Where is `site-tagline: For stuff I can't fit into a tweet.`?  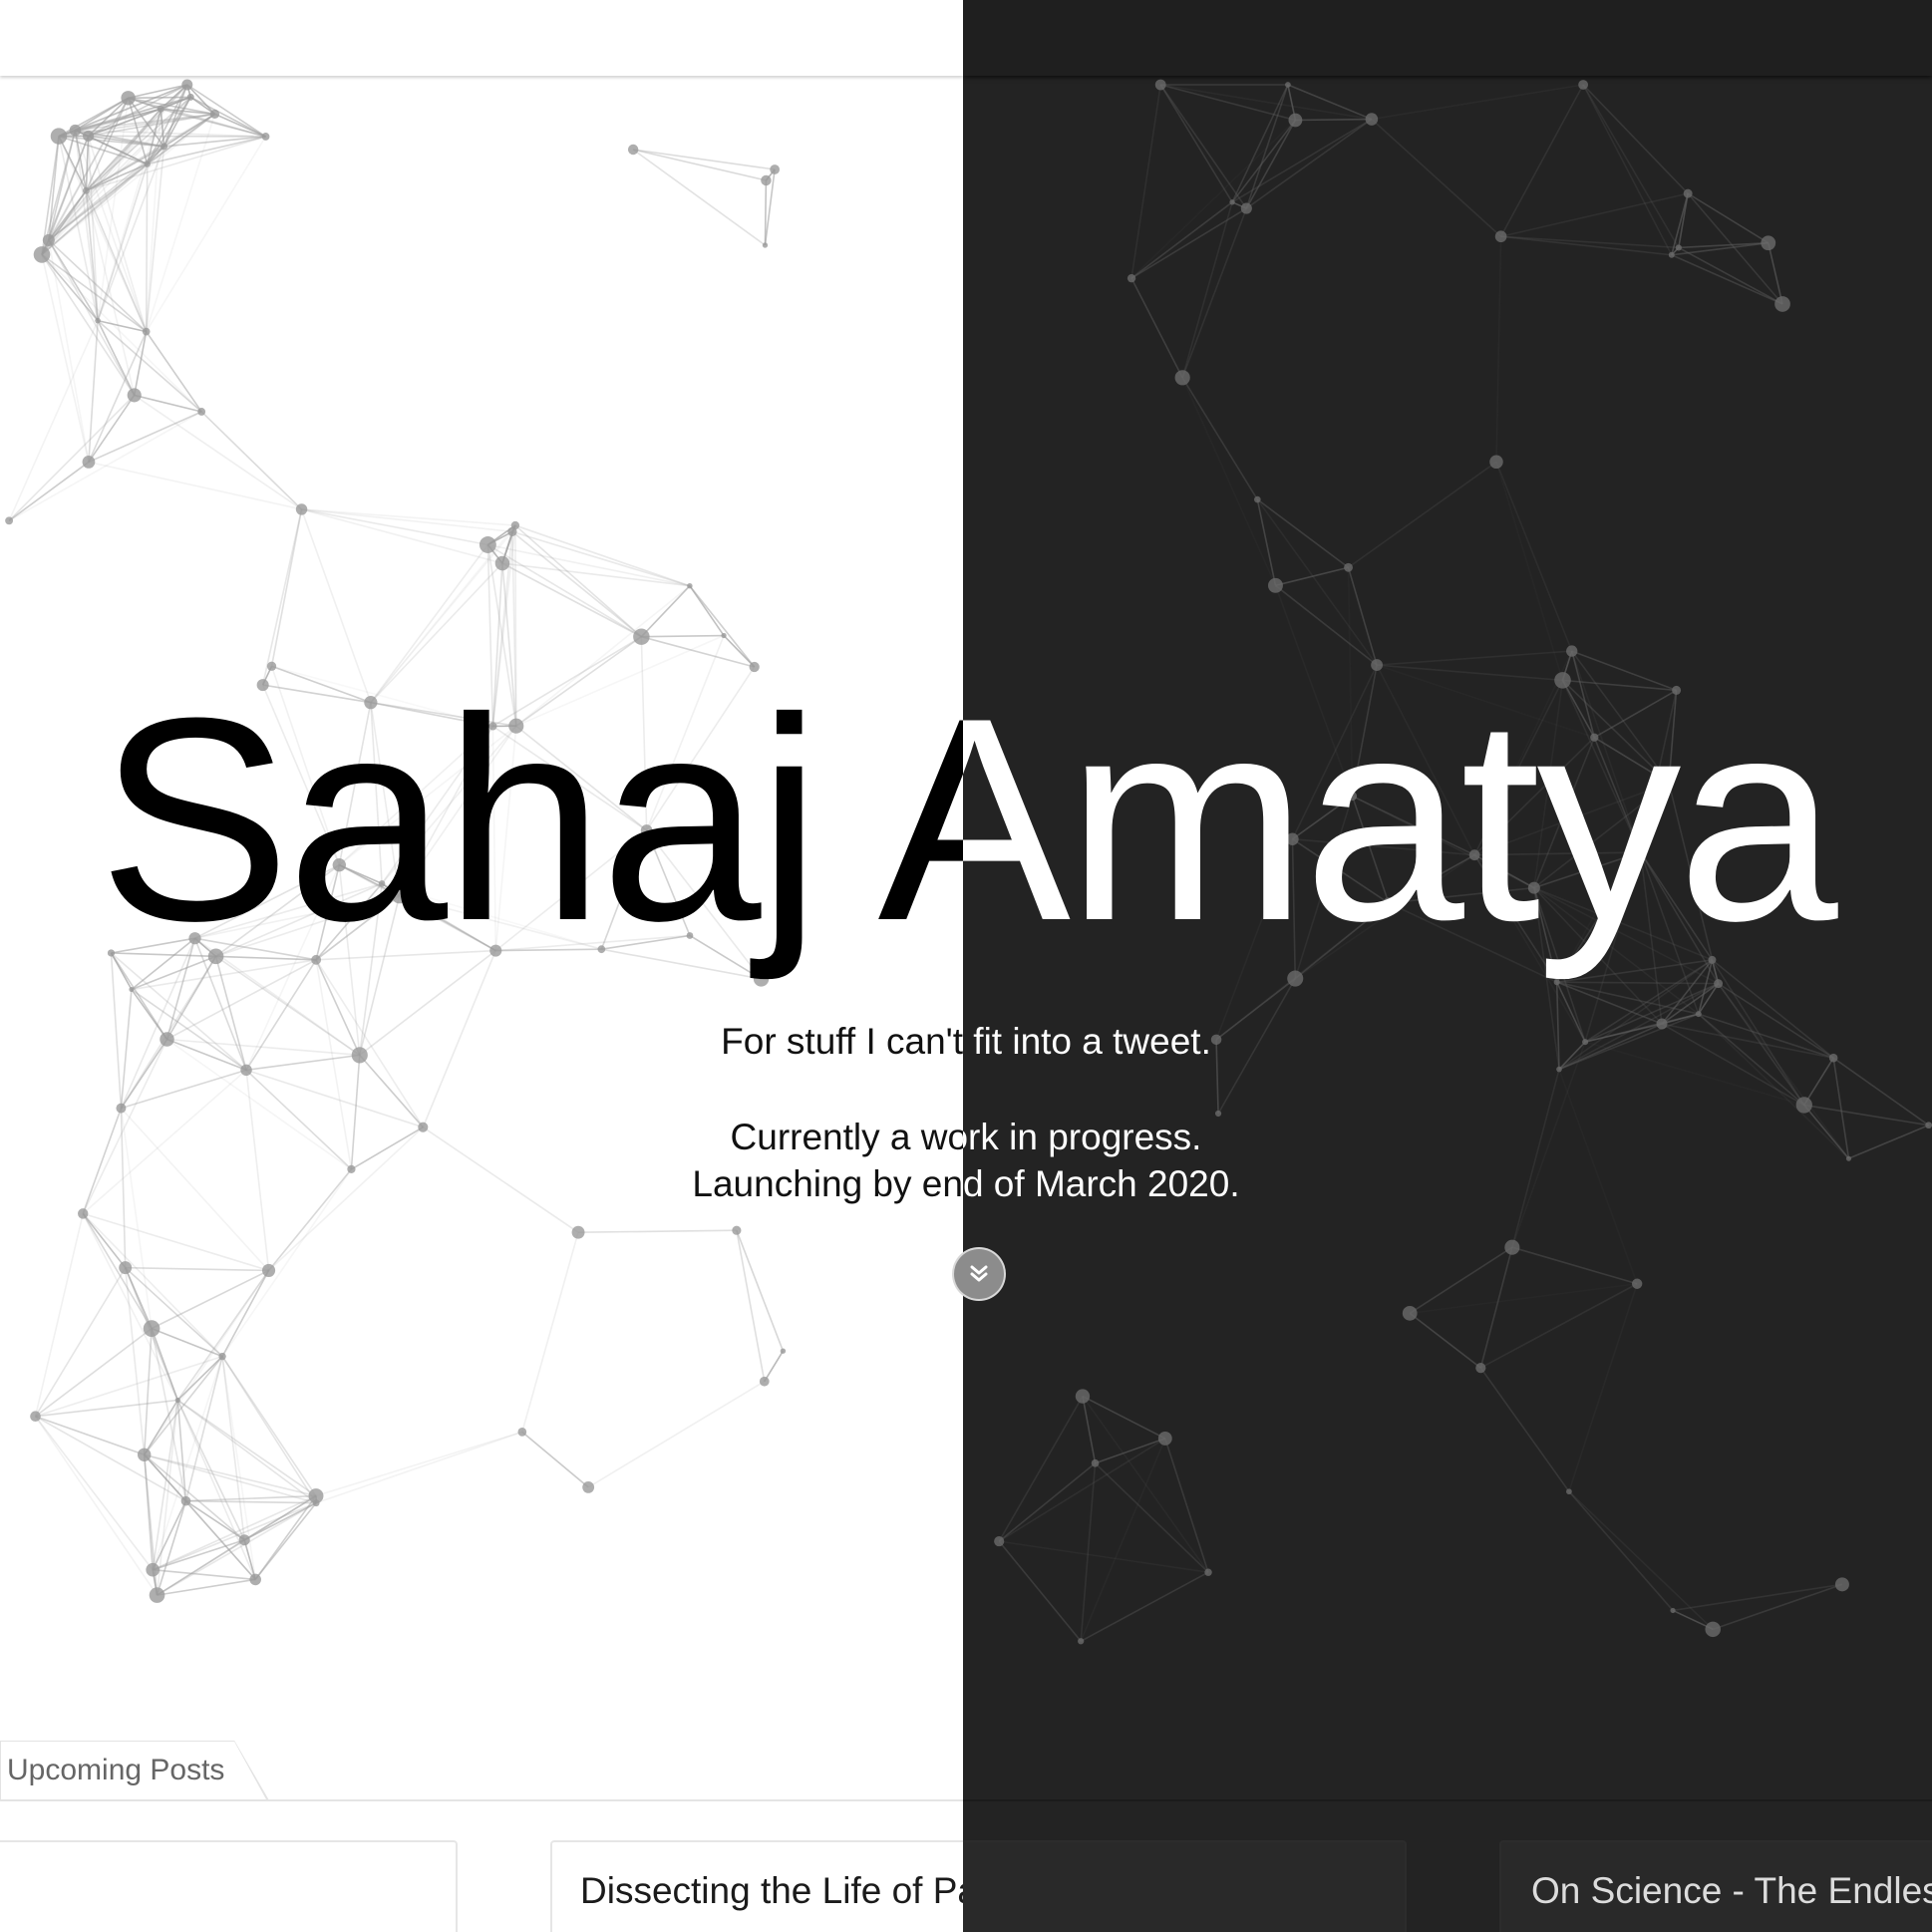 site-tagline: For stuff I can't fit into a tweet. is located at coordinates (842, 1041).